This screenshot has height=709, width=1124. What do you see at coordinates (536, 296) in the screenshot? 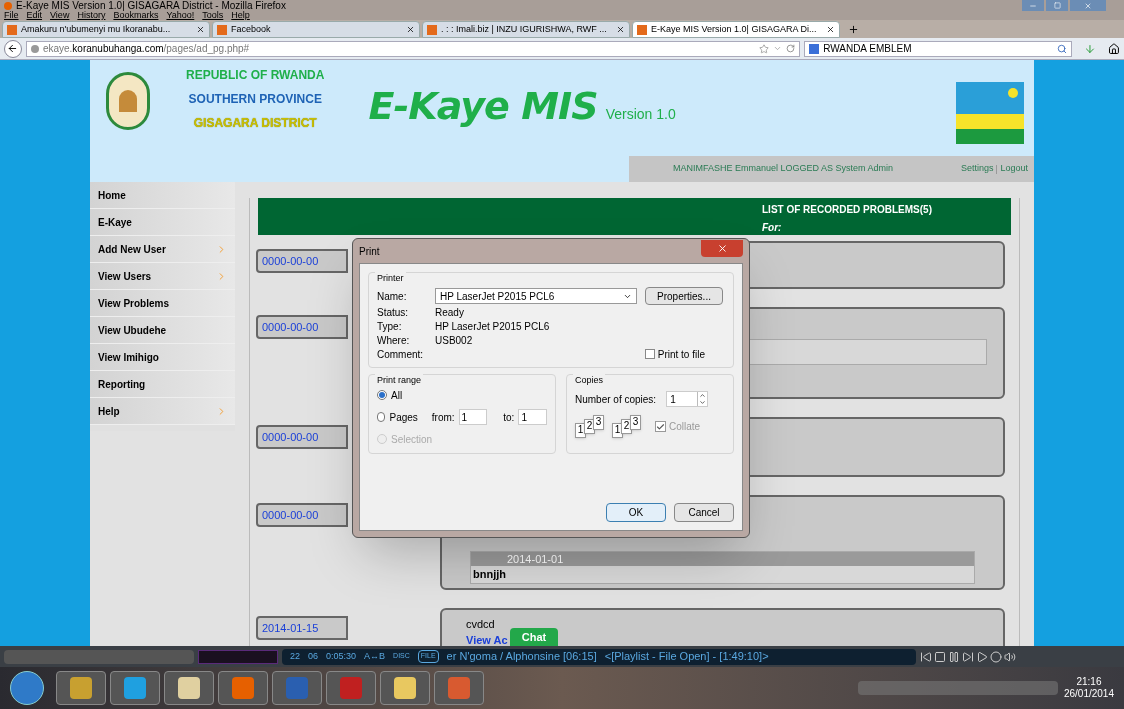
I see `printer-dropdown: HP LaserJet P2015 PCL6` at bounding box center [536, 296].